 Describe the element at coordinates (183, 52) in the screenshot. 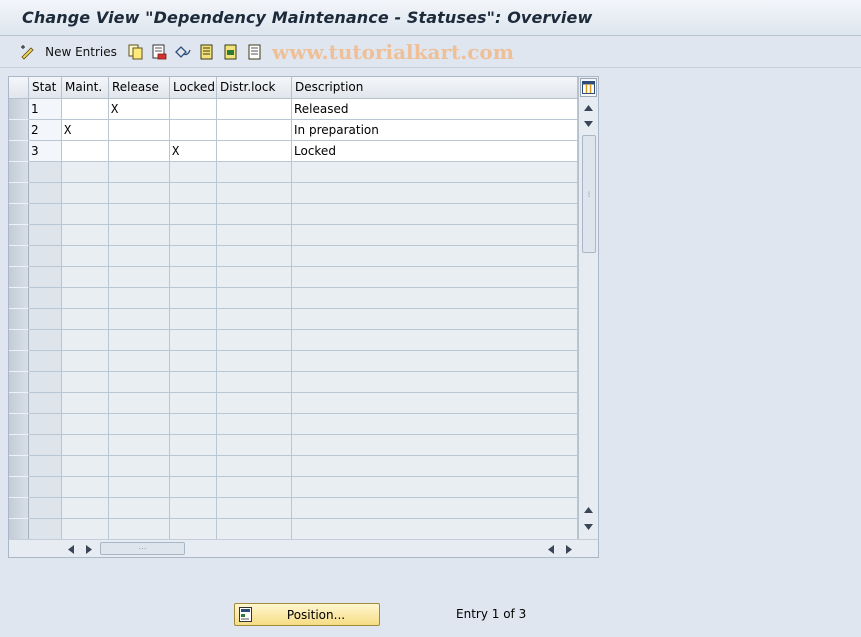

I see `undo-icon` at that location.